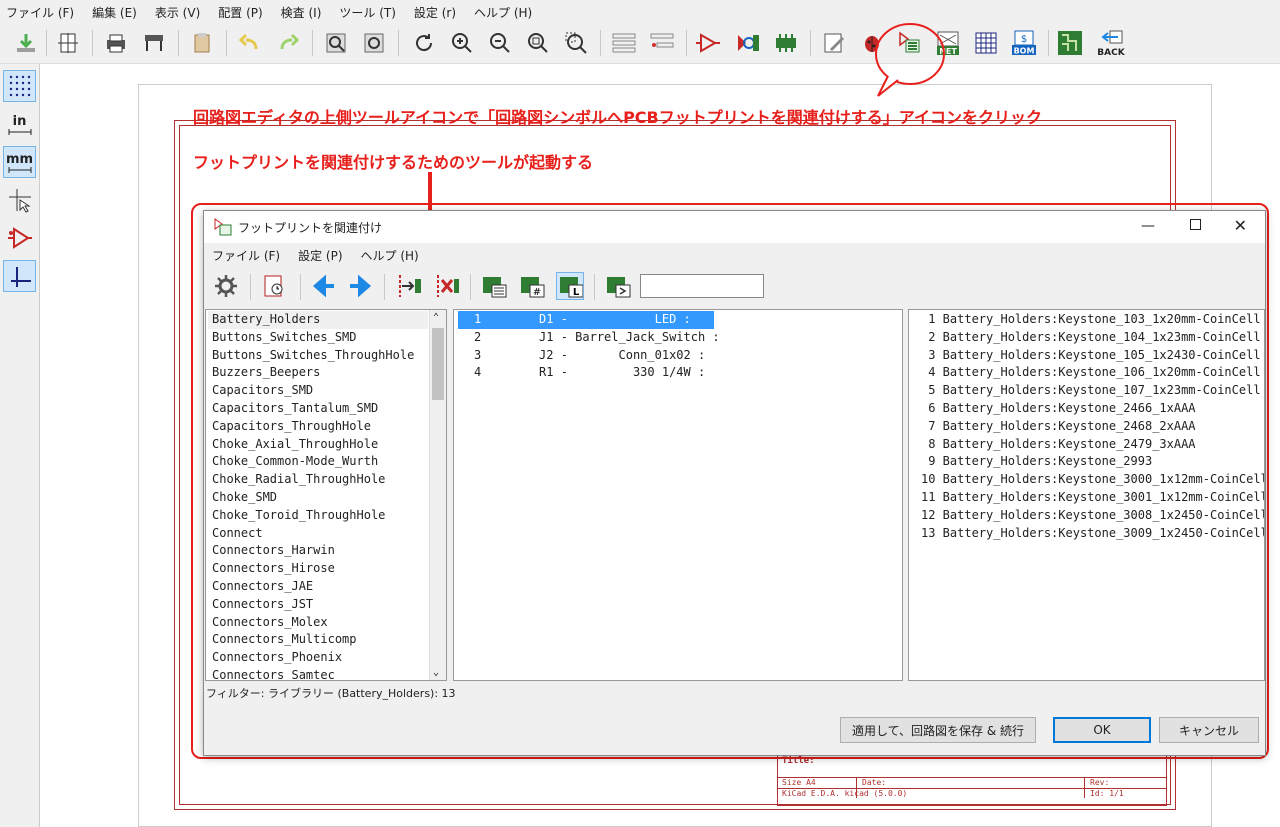 The width and height of the screenshot is (1280, 827). What do you see at coordinates (318, 623) in the screenshot?
I see `library-item: Connectors_Molex` at bounding box center [318, 623].